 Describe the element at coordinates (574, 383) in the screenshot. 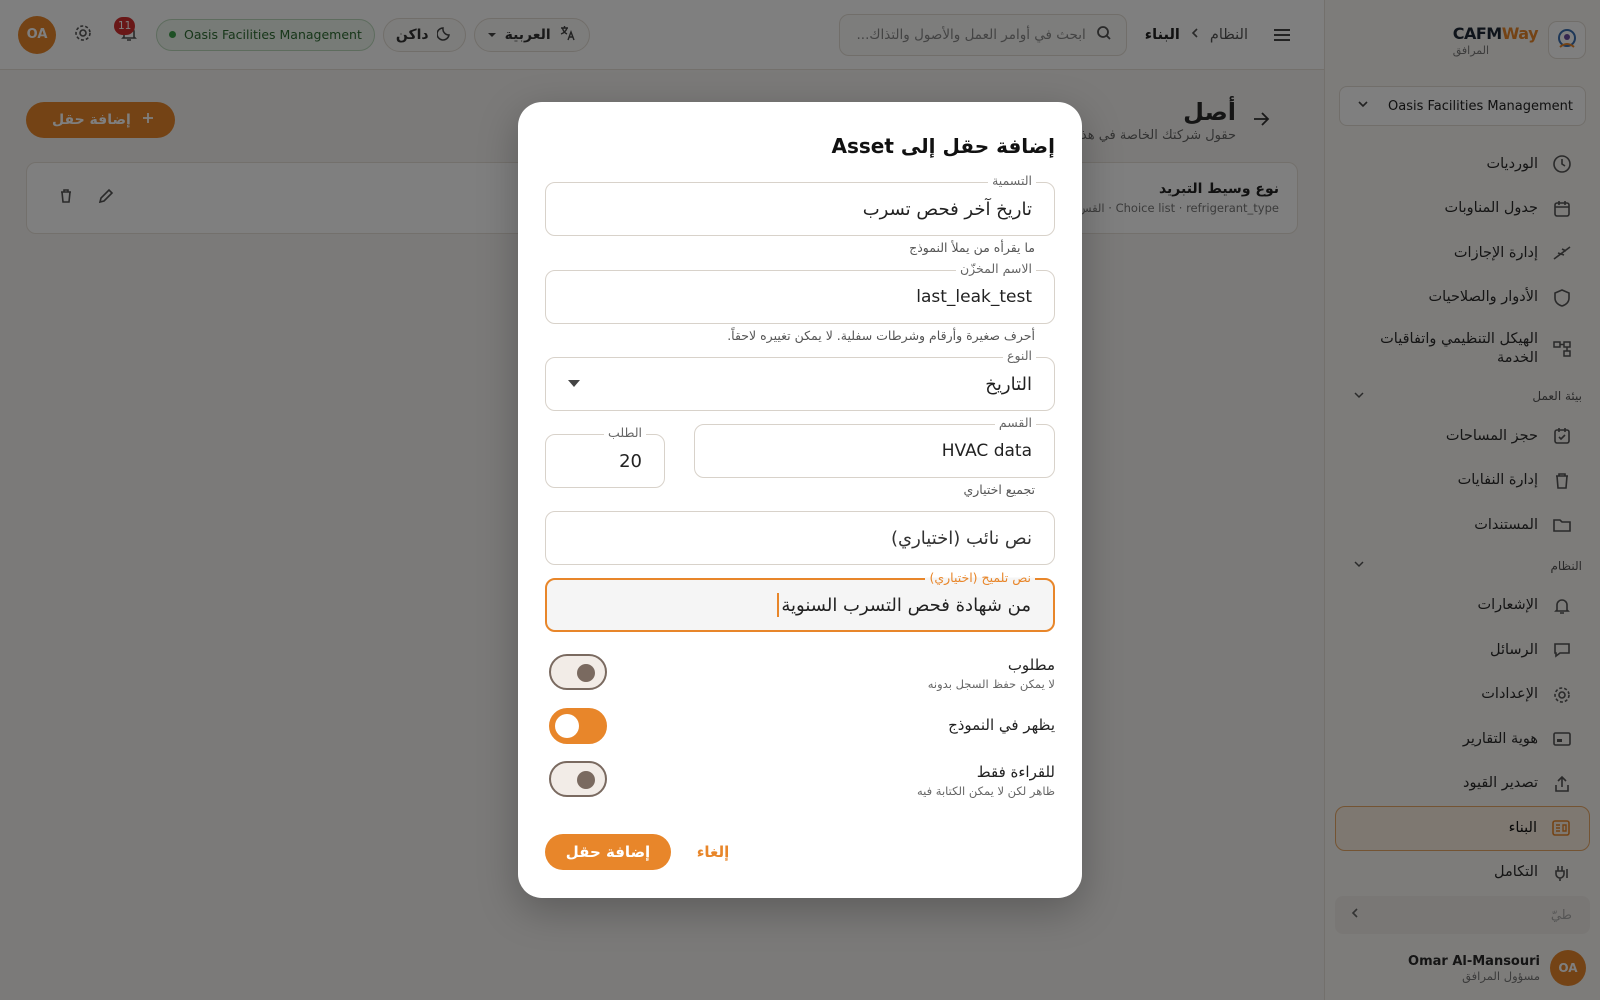

I see `caret-down-icon` at that location.